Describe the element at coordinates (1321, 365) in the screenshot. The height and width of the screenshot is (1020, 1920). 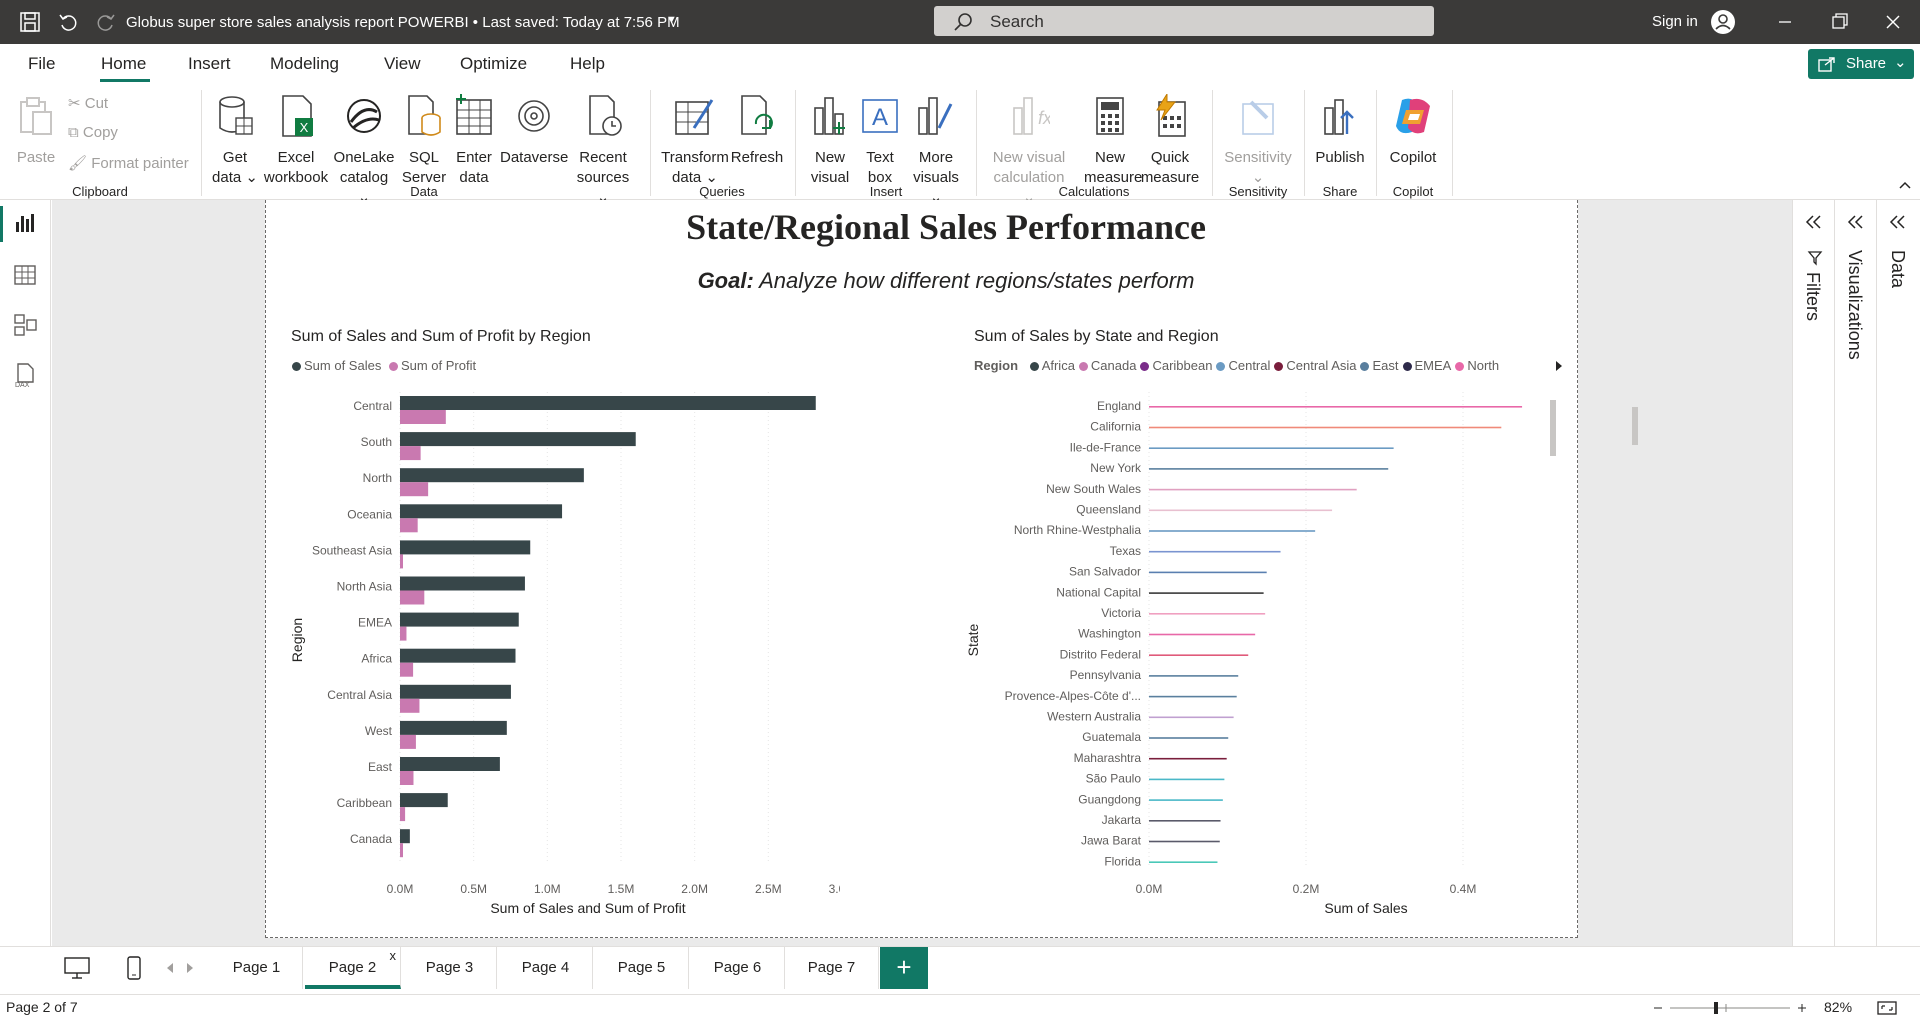
I see `legend-label: Central Asia` at that location.